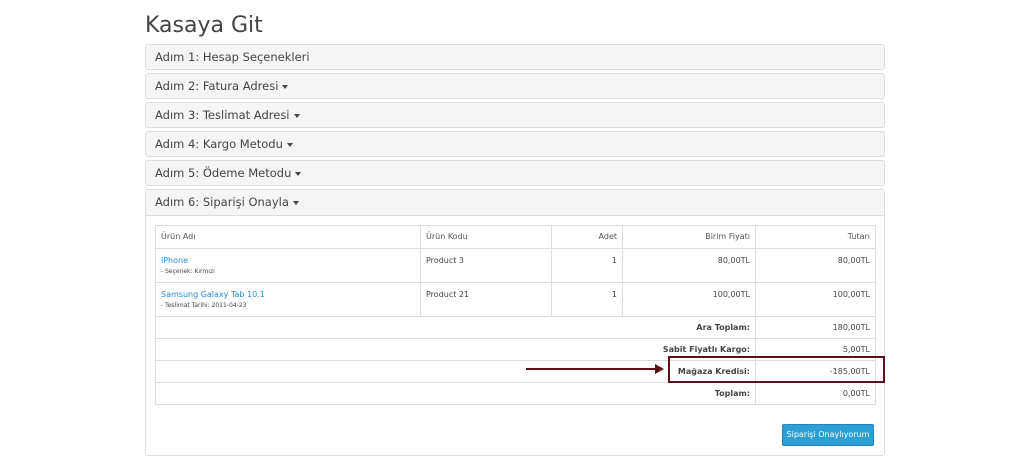 This screenshot has width=1024, height=460. I want to click on column-header-quantity: Adet, so click(587, 237).